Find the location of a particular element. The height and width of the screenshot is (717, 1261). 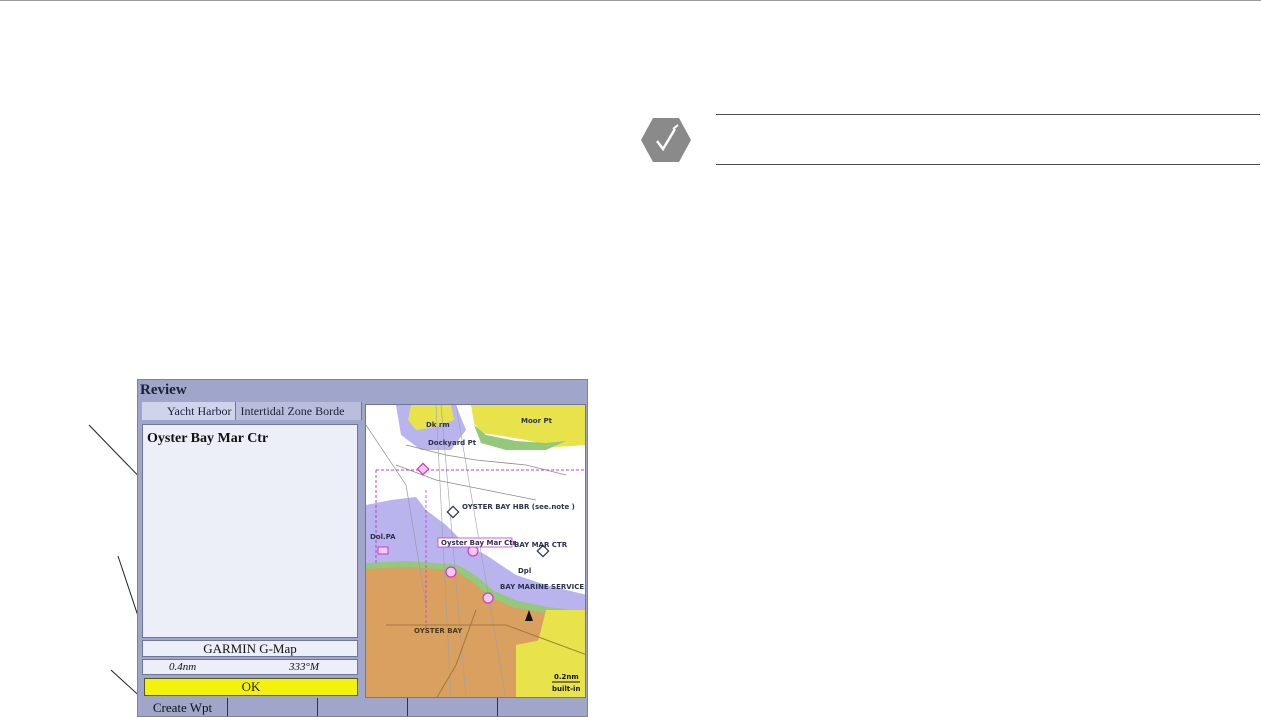

softkey-bar: Create Wpt is located at coordinates (362, 707).